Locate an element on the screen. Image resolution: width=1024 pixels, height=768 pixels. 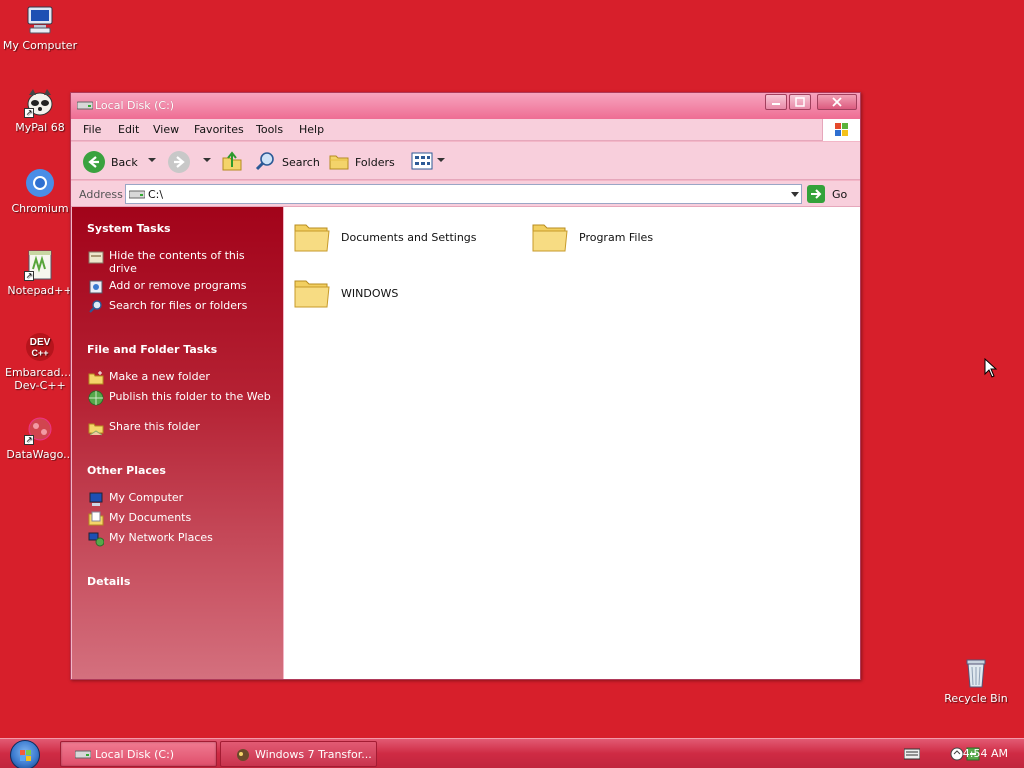
menu-help: Help is located at coordinates (311, 129).